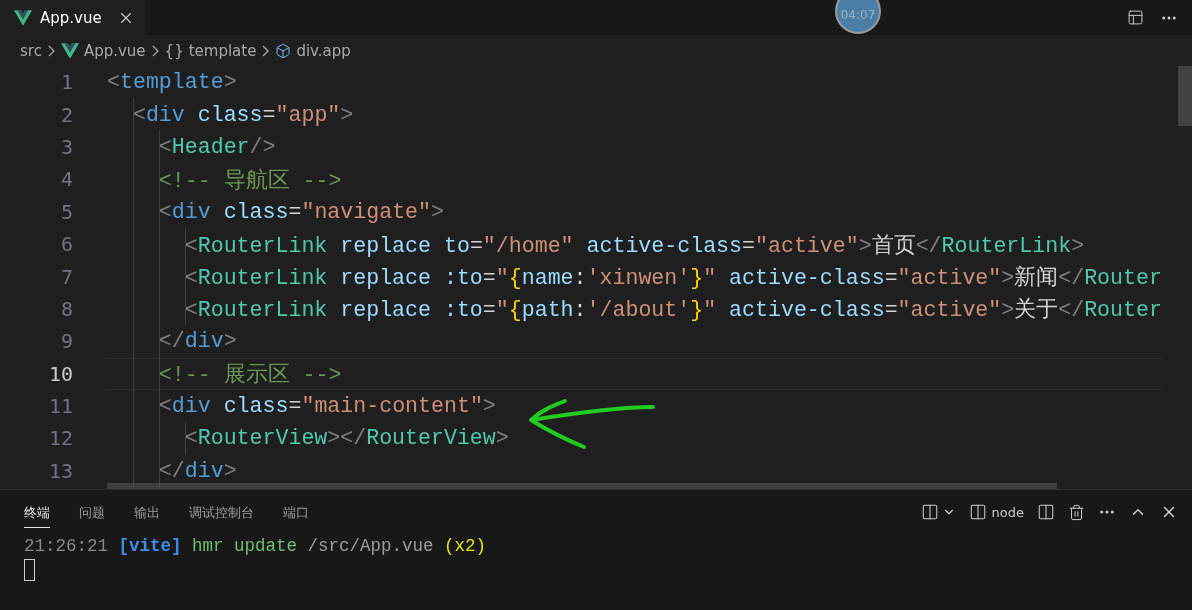 The height and width of the screenshot is (610, 1192). Describe the element at coordinates (29, 570) in the screenshot. I see `terminal-cursor` at that location.